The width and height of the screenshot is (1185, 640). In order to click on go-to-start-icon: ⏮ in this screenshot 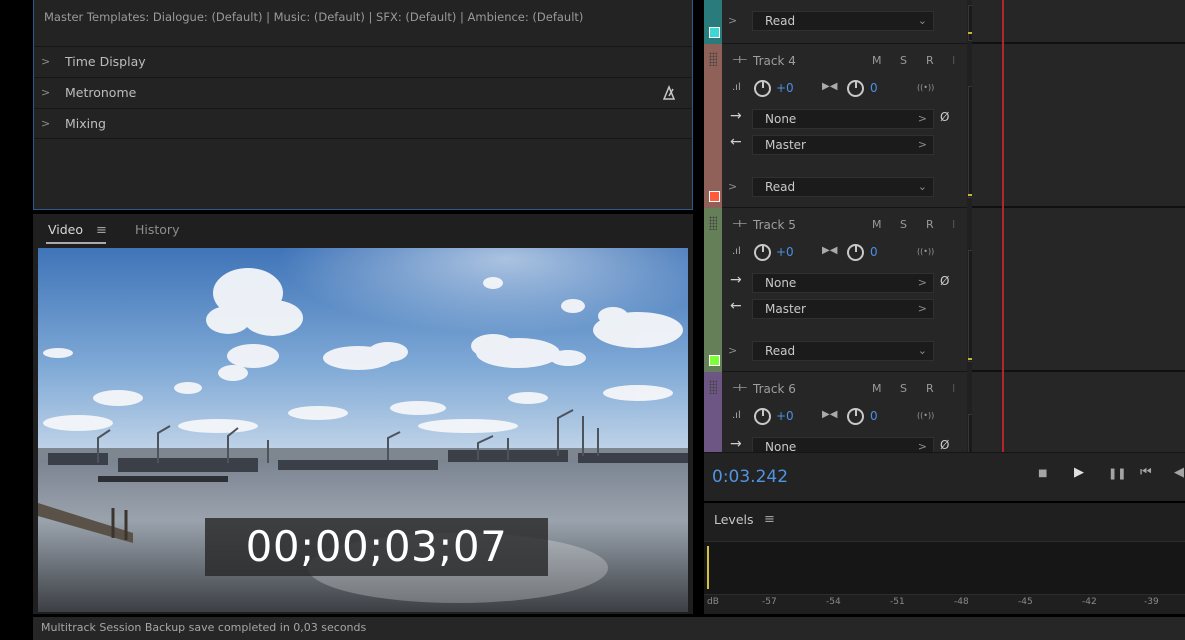, I will do `click(1146, 472)`.